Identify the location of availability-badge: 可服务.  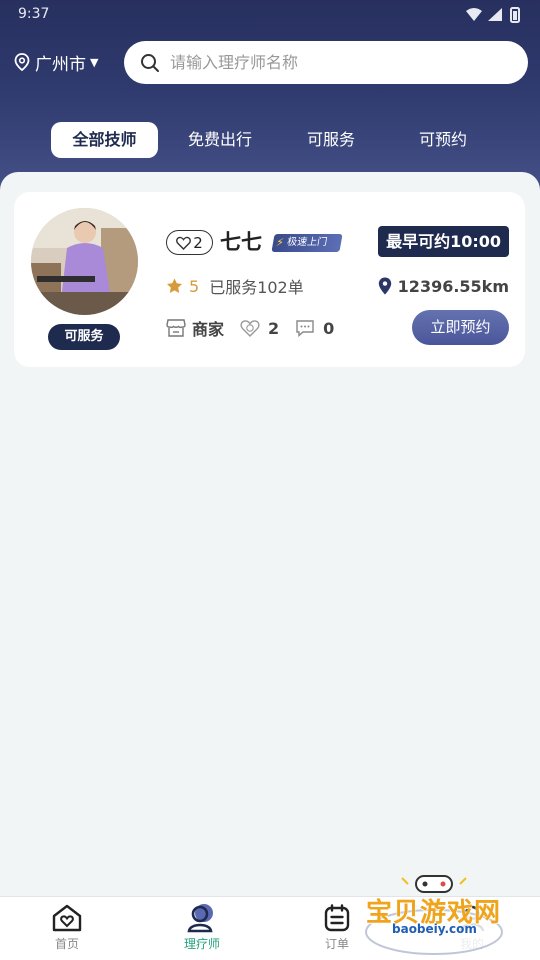
(84, 337).